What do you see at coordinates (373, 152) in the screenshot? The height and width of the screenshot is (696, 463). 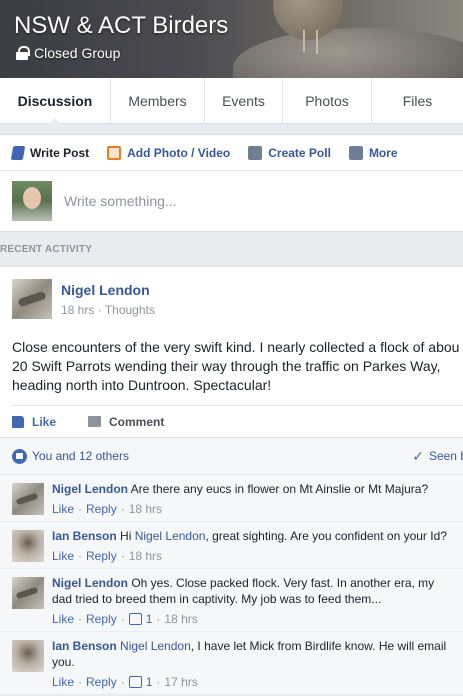 I see `more-button: More` at bounding box center [373, 152].